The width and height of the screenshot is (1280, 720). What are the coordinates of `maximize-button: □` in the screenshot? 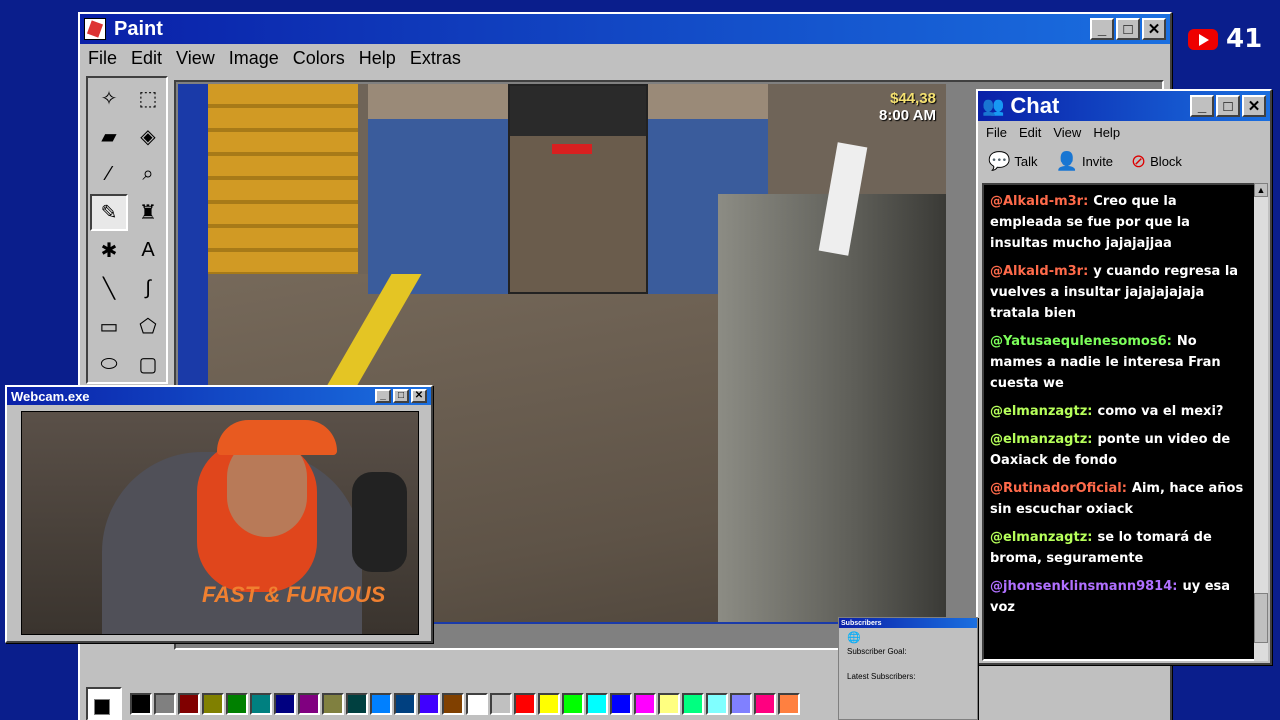 It's located at (1128, 29).